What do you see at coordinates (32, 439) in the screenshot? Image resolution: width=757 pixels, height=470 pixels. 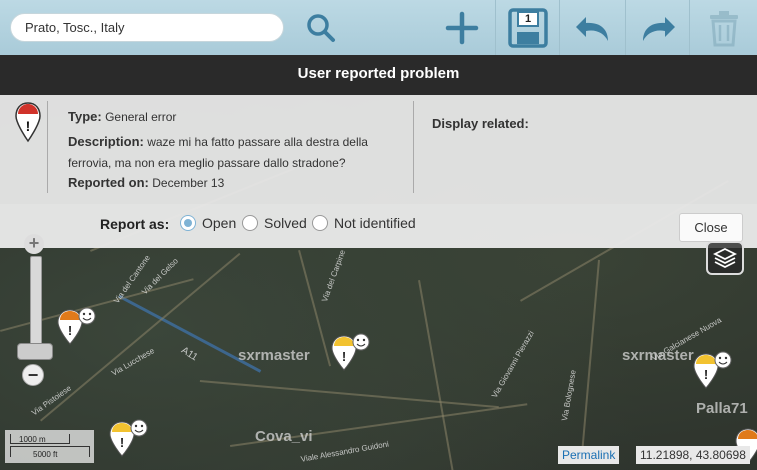 I see `scale-metric: 1000 m` at bounding box center [32, 439].